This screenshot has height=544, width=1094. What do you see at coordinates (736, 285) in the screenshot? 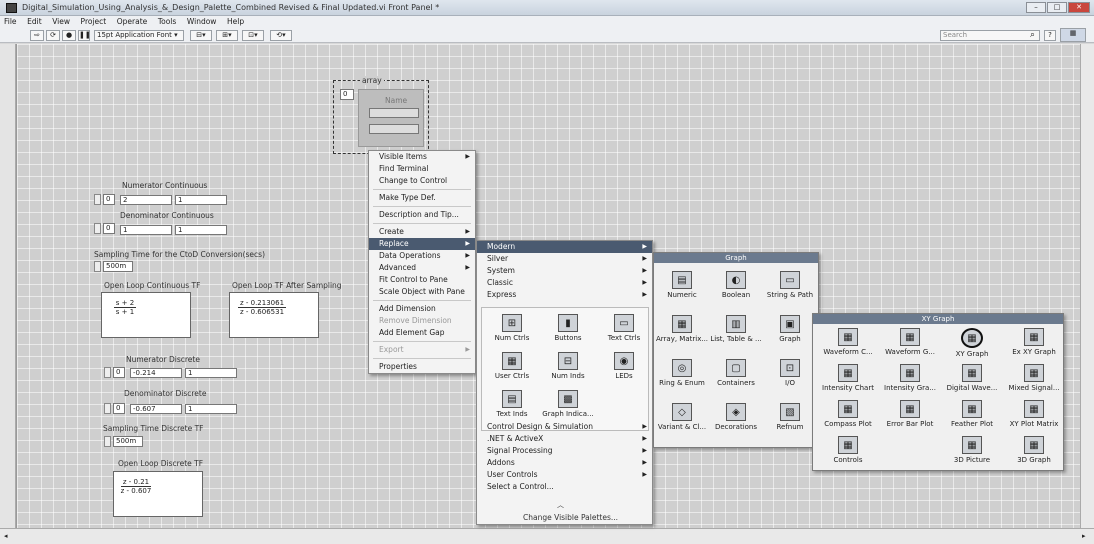
I see `modern-item-boolean: ◐ Boolean` at bounding box center [736, 285].